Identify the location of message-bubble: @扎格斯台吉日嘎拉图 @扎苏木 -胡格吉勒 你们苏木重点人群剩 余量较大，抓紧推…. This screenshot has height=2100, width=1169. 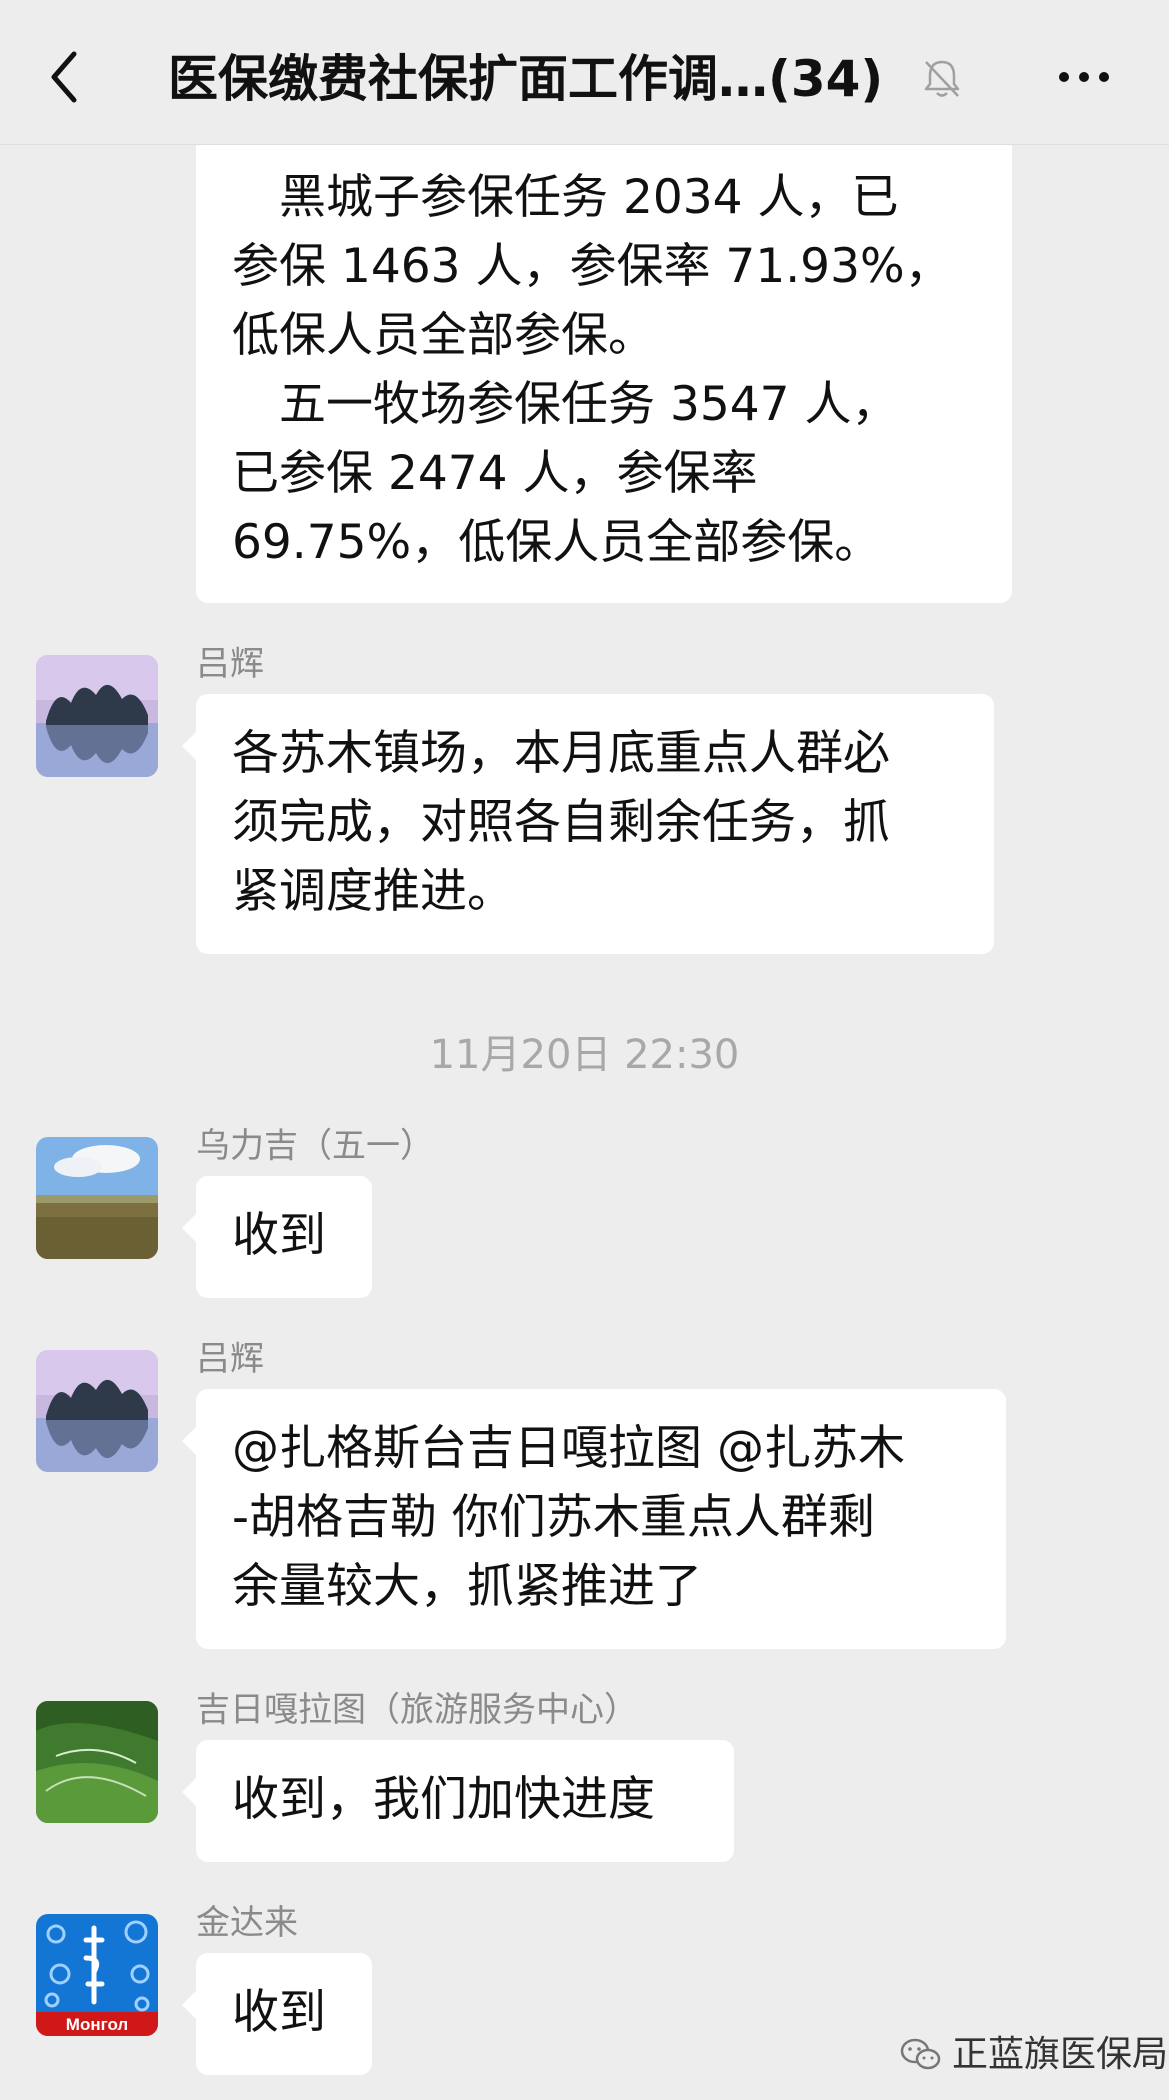
(594, 1519).